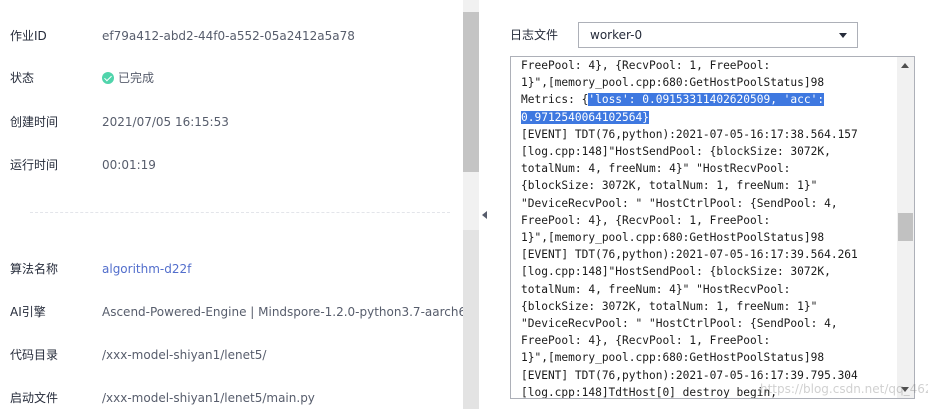 Image resolution: width=928 pixels, height=409 pixels. What do you see at coordinates (184, 355) in the screenshot?
I see `code-dir-value: /xxx-model-shiyan1/lenet5/` at bounding box center [184, 355].